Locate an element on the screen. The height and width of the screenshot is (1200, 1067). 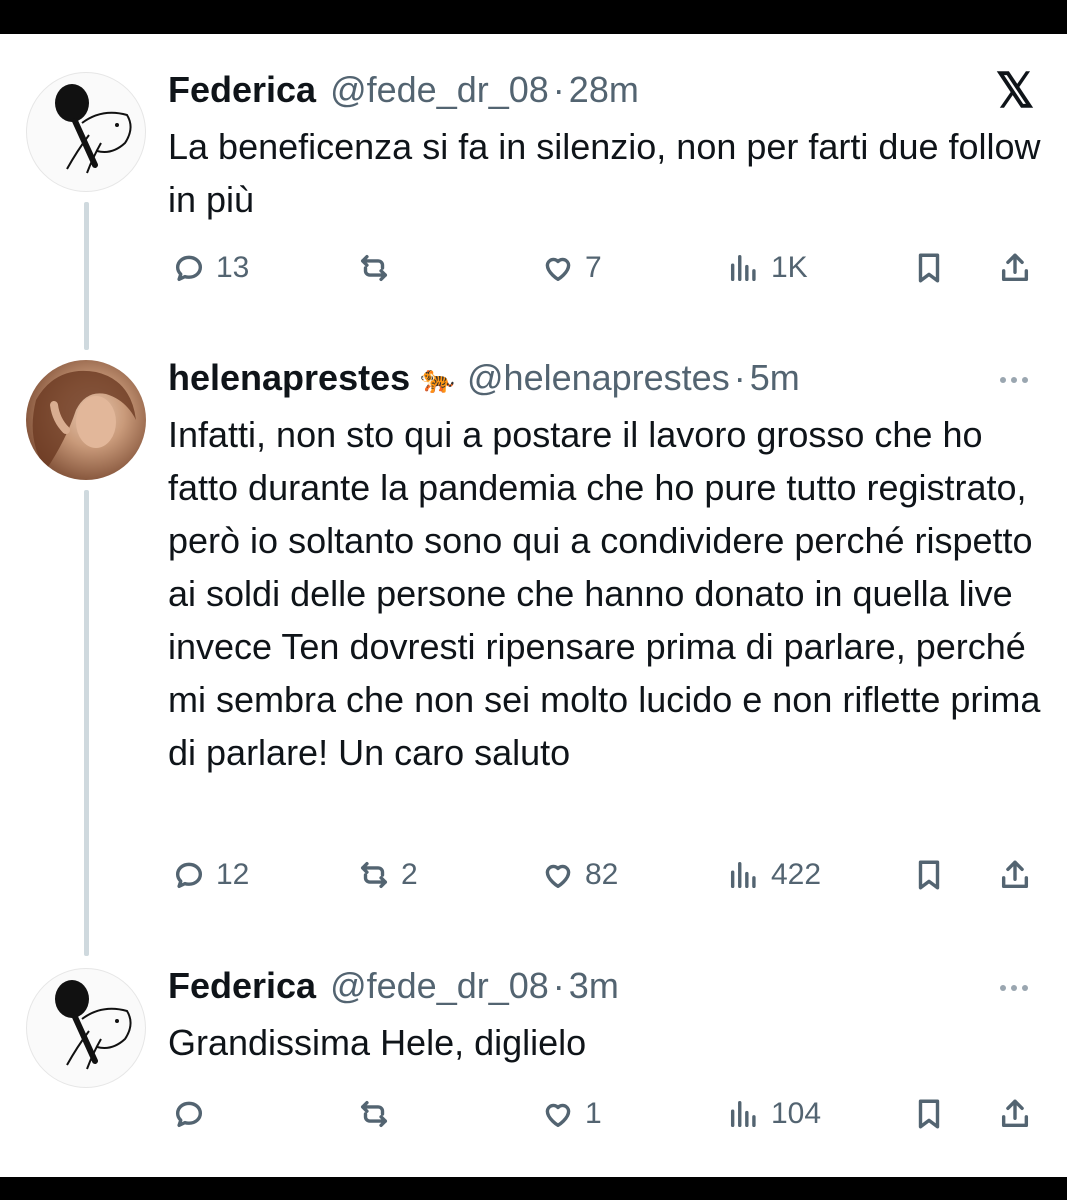
like-count: 7 is located at coordinates (593, 267).